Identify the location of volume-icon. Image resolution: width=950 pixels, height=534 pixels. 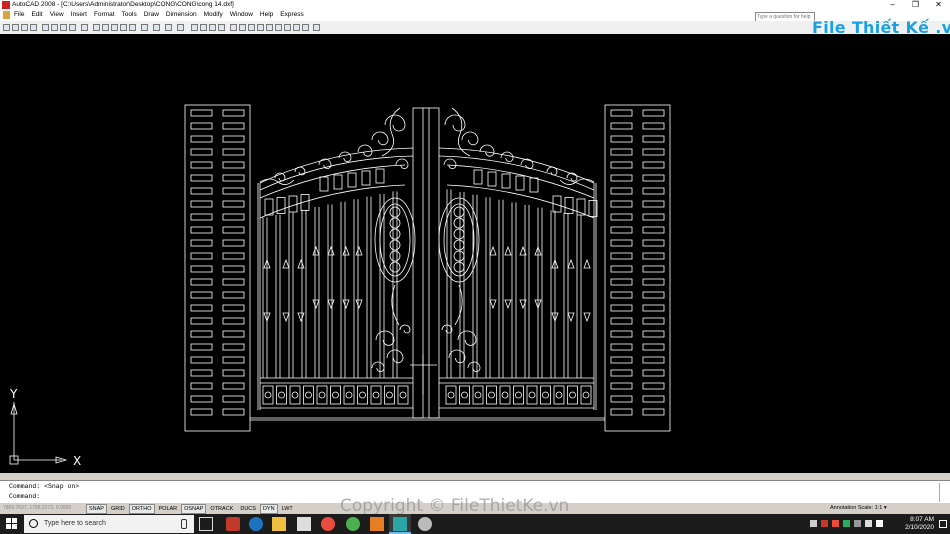
(868, 523).